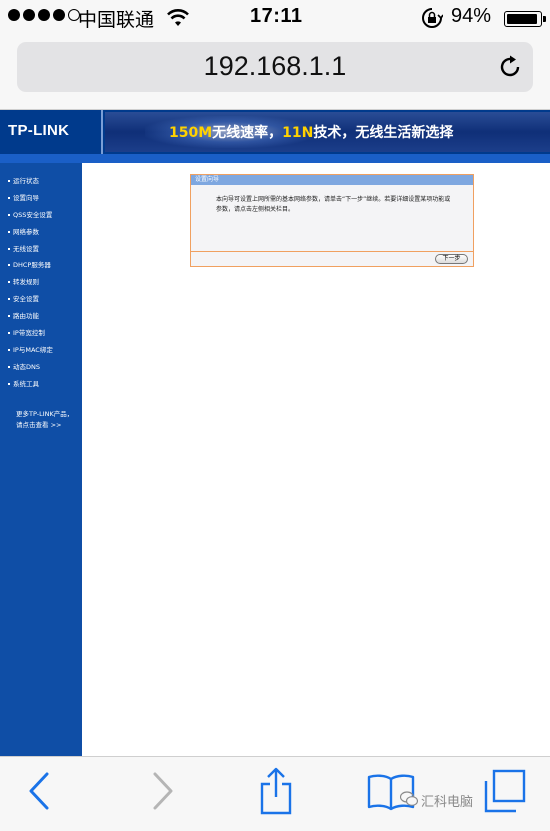  I want to click on header-banner: 150M无线速率，11N技术，无线生活新选择, so click(327, 132).